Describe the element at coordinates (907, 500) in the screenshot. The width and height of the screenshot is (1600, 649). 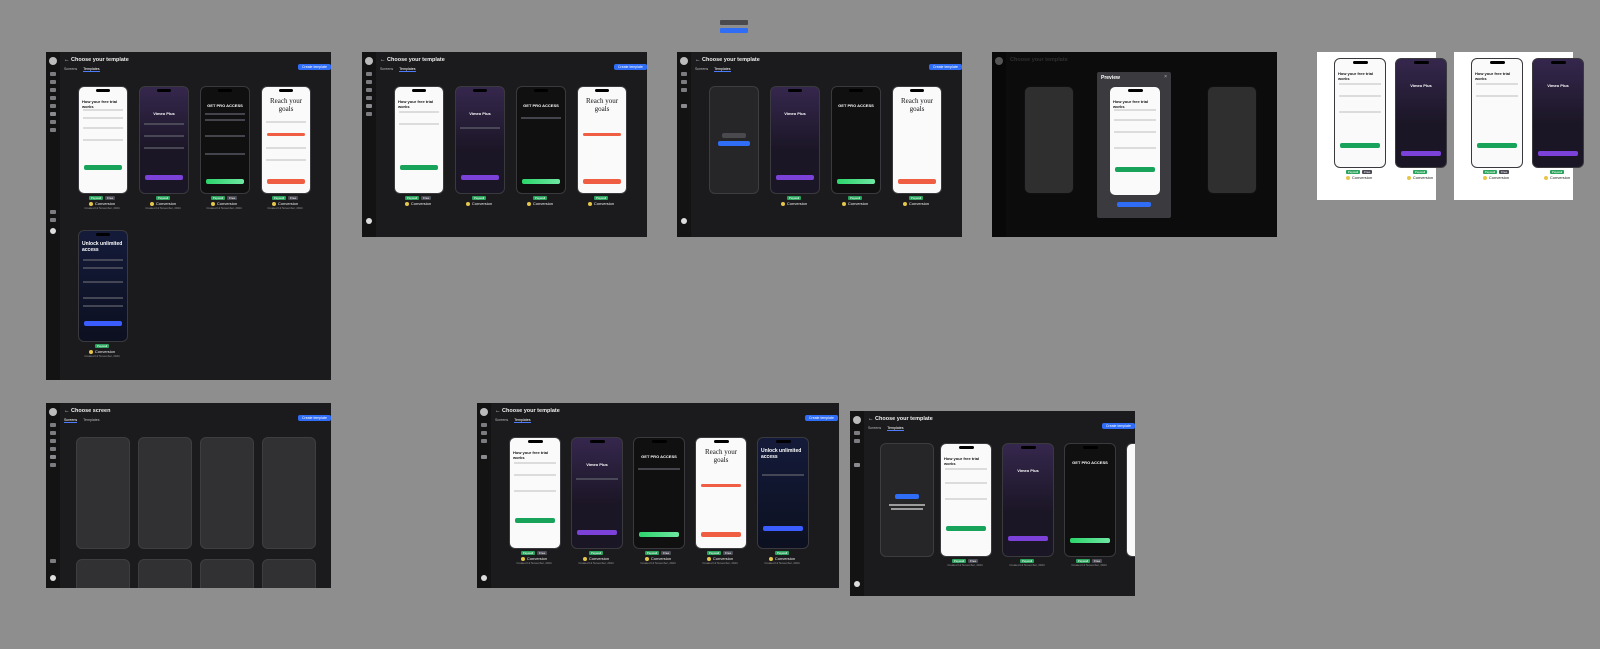
I see `blank-template-card` at that location.